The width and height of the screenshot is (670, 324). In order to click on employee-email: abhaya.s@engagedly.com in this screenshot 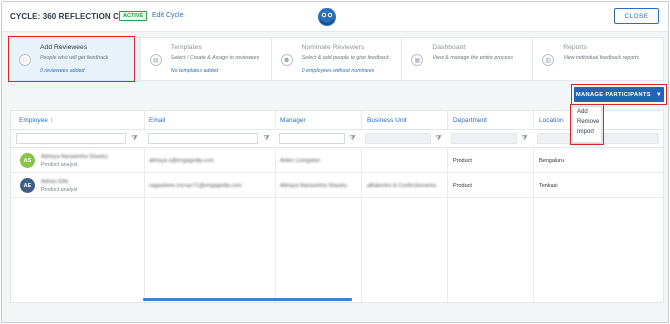, I will do `click(181, 161)`.